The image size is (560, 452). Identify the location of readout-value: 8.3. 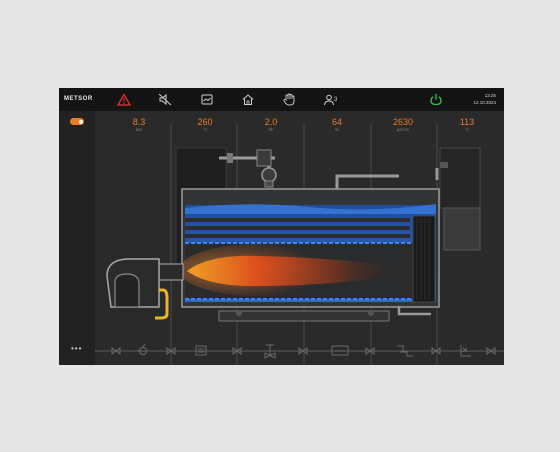
(139, 122).